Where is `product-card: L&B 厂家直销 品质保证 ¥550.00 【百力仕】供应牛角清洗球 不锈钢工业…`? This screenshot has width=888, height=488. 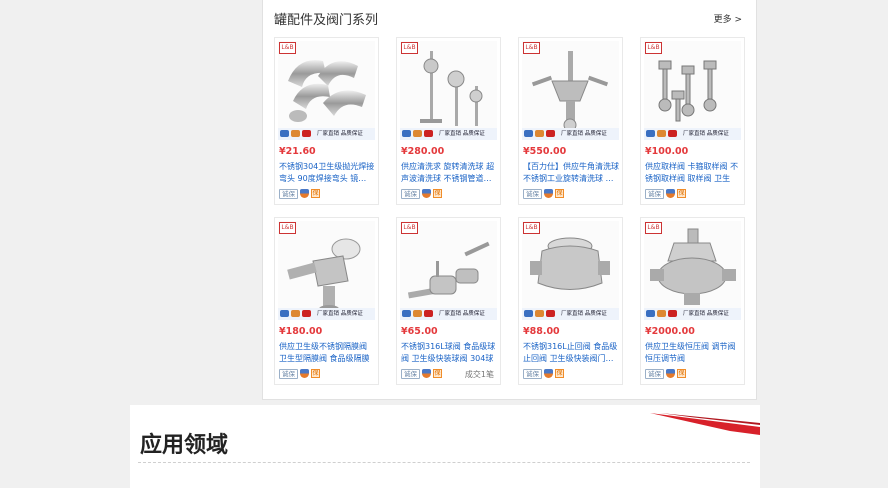
product-card: L&B 厂家直销 品质保证 ¥550.00 【百力仕】供应牛角清洗球 不锈钢工业… is located at coordinates (570, 121).